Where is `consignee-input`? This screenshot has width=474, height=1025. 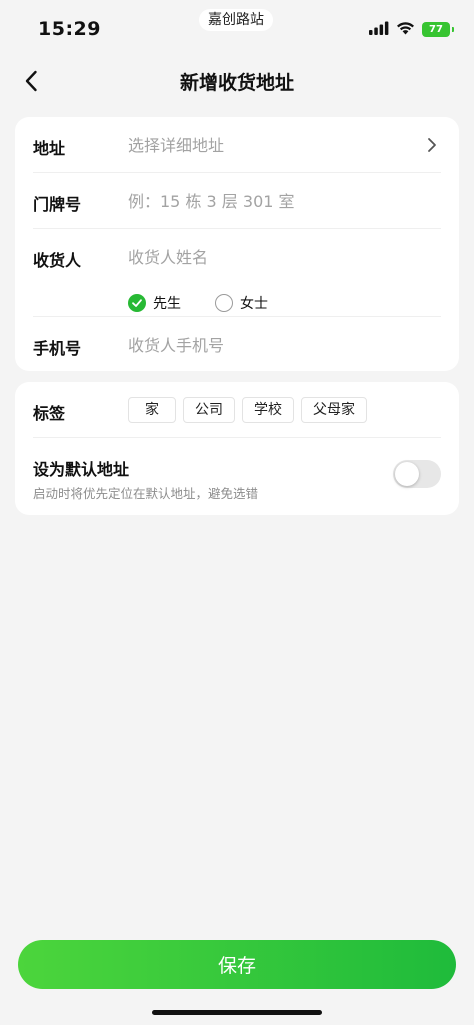
consignee-input is located at coordinates (268, 257).